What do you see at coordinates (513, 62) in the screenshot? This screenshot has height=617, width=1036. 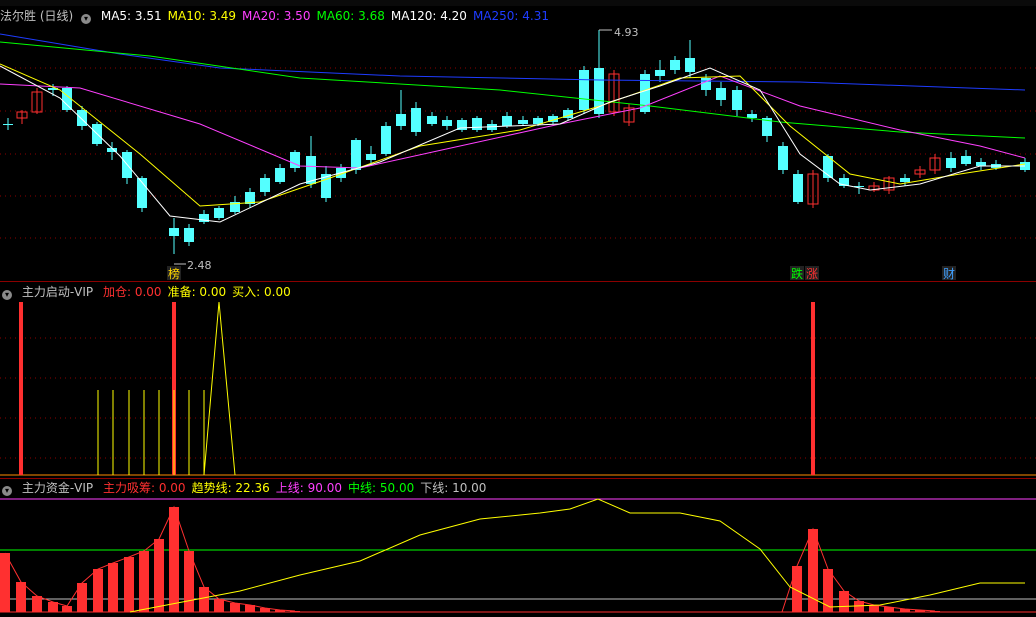 I see `ma250-line` at bounding box center [513, 62].